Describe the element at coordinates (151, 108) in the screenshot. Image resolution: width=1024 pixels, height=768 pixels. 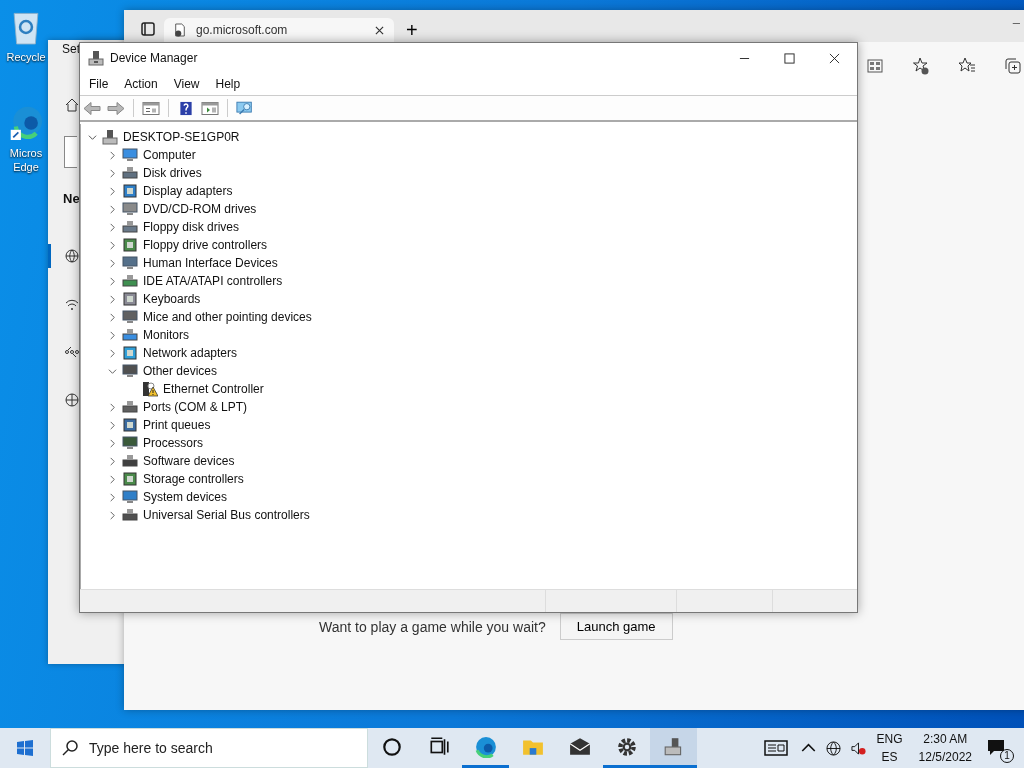
I see `properties-icon` at that location.